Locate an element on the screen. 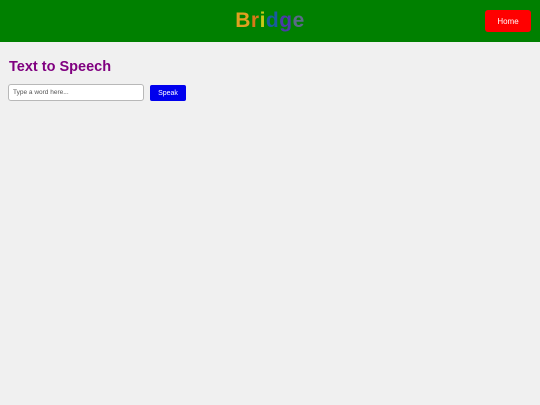  home-button: Home is located at coordinates (508, 21).